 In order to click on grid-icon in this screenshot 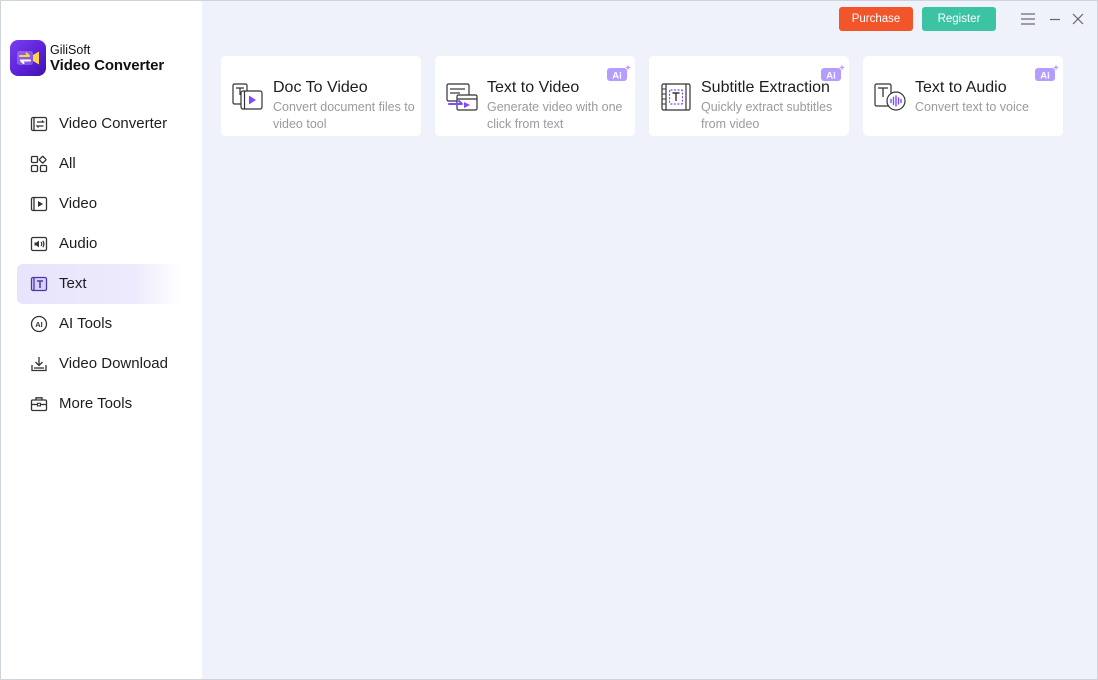, I will do `click(39, 164)`.